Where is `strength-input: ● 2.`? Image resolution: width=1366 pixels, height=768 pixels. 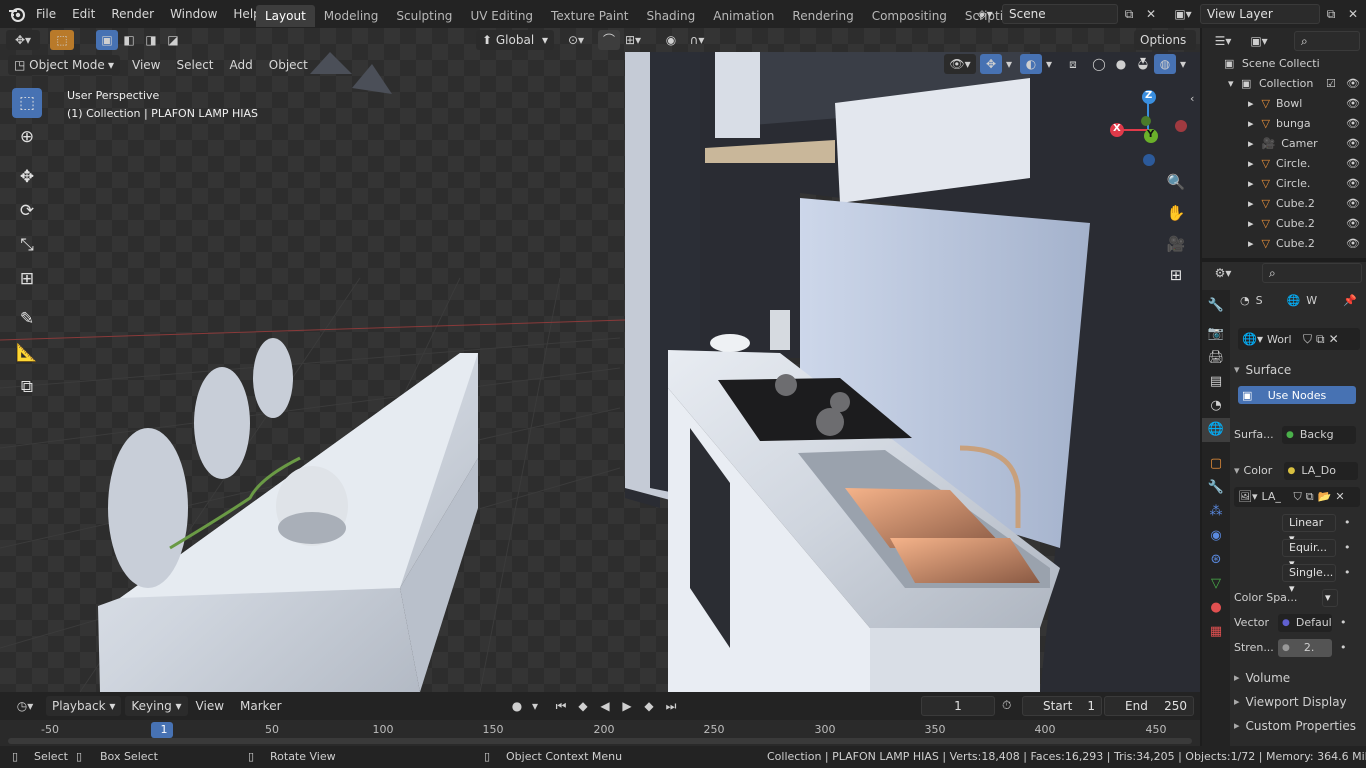 strength-input: ● 2. is located at coordinates (1305, 647).